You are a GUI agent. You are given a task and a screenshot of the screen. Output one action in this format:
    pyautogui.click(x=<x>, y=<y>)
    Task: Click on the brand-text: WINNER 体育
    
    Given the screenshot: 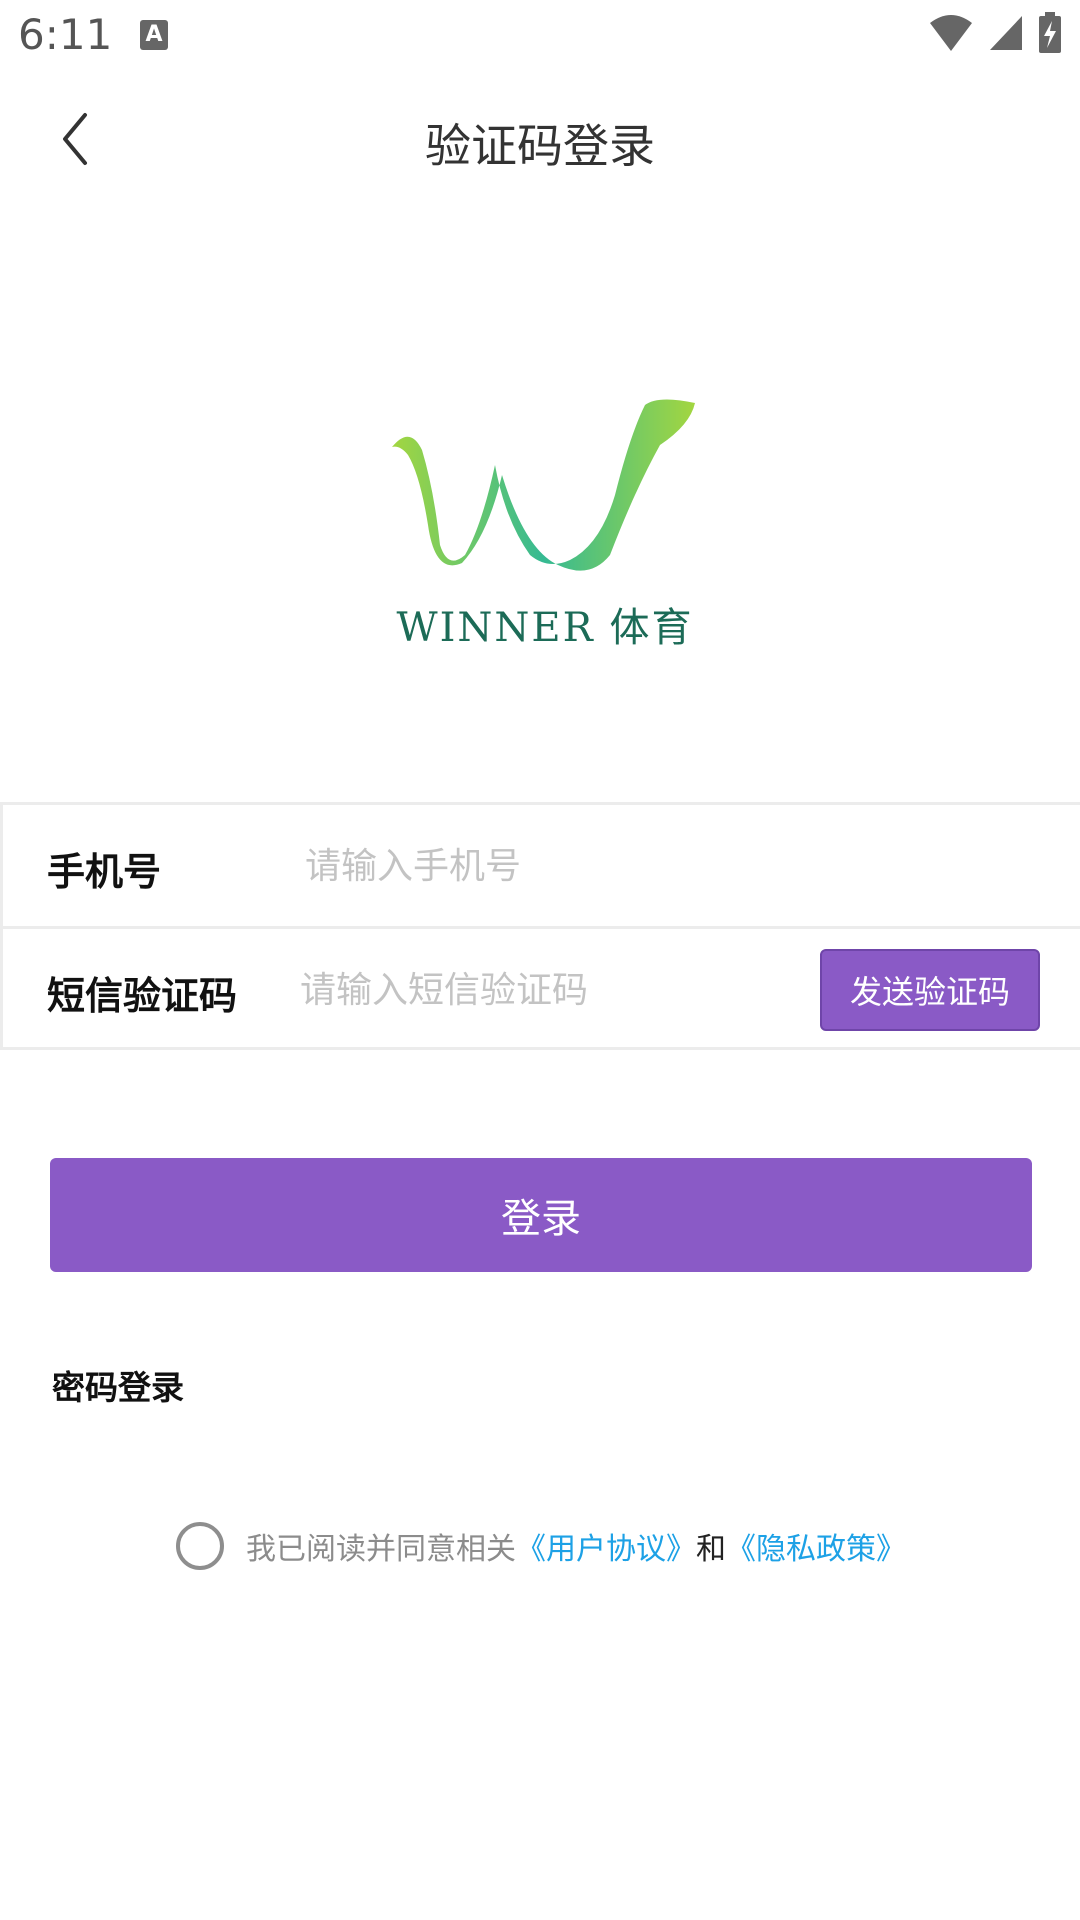 What is the action you would take?
    pyautogui.click(x=545, y=628)
    